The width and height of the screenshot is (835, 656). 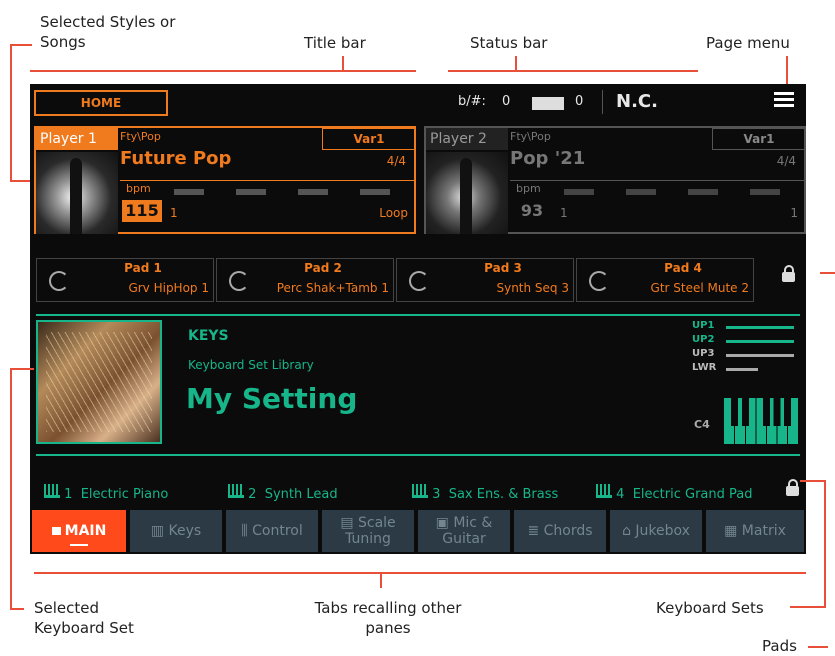 What do you see at coordinates (602, 102) in the screenshot?
I see `status-divider` at bounding box center [602, 102].